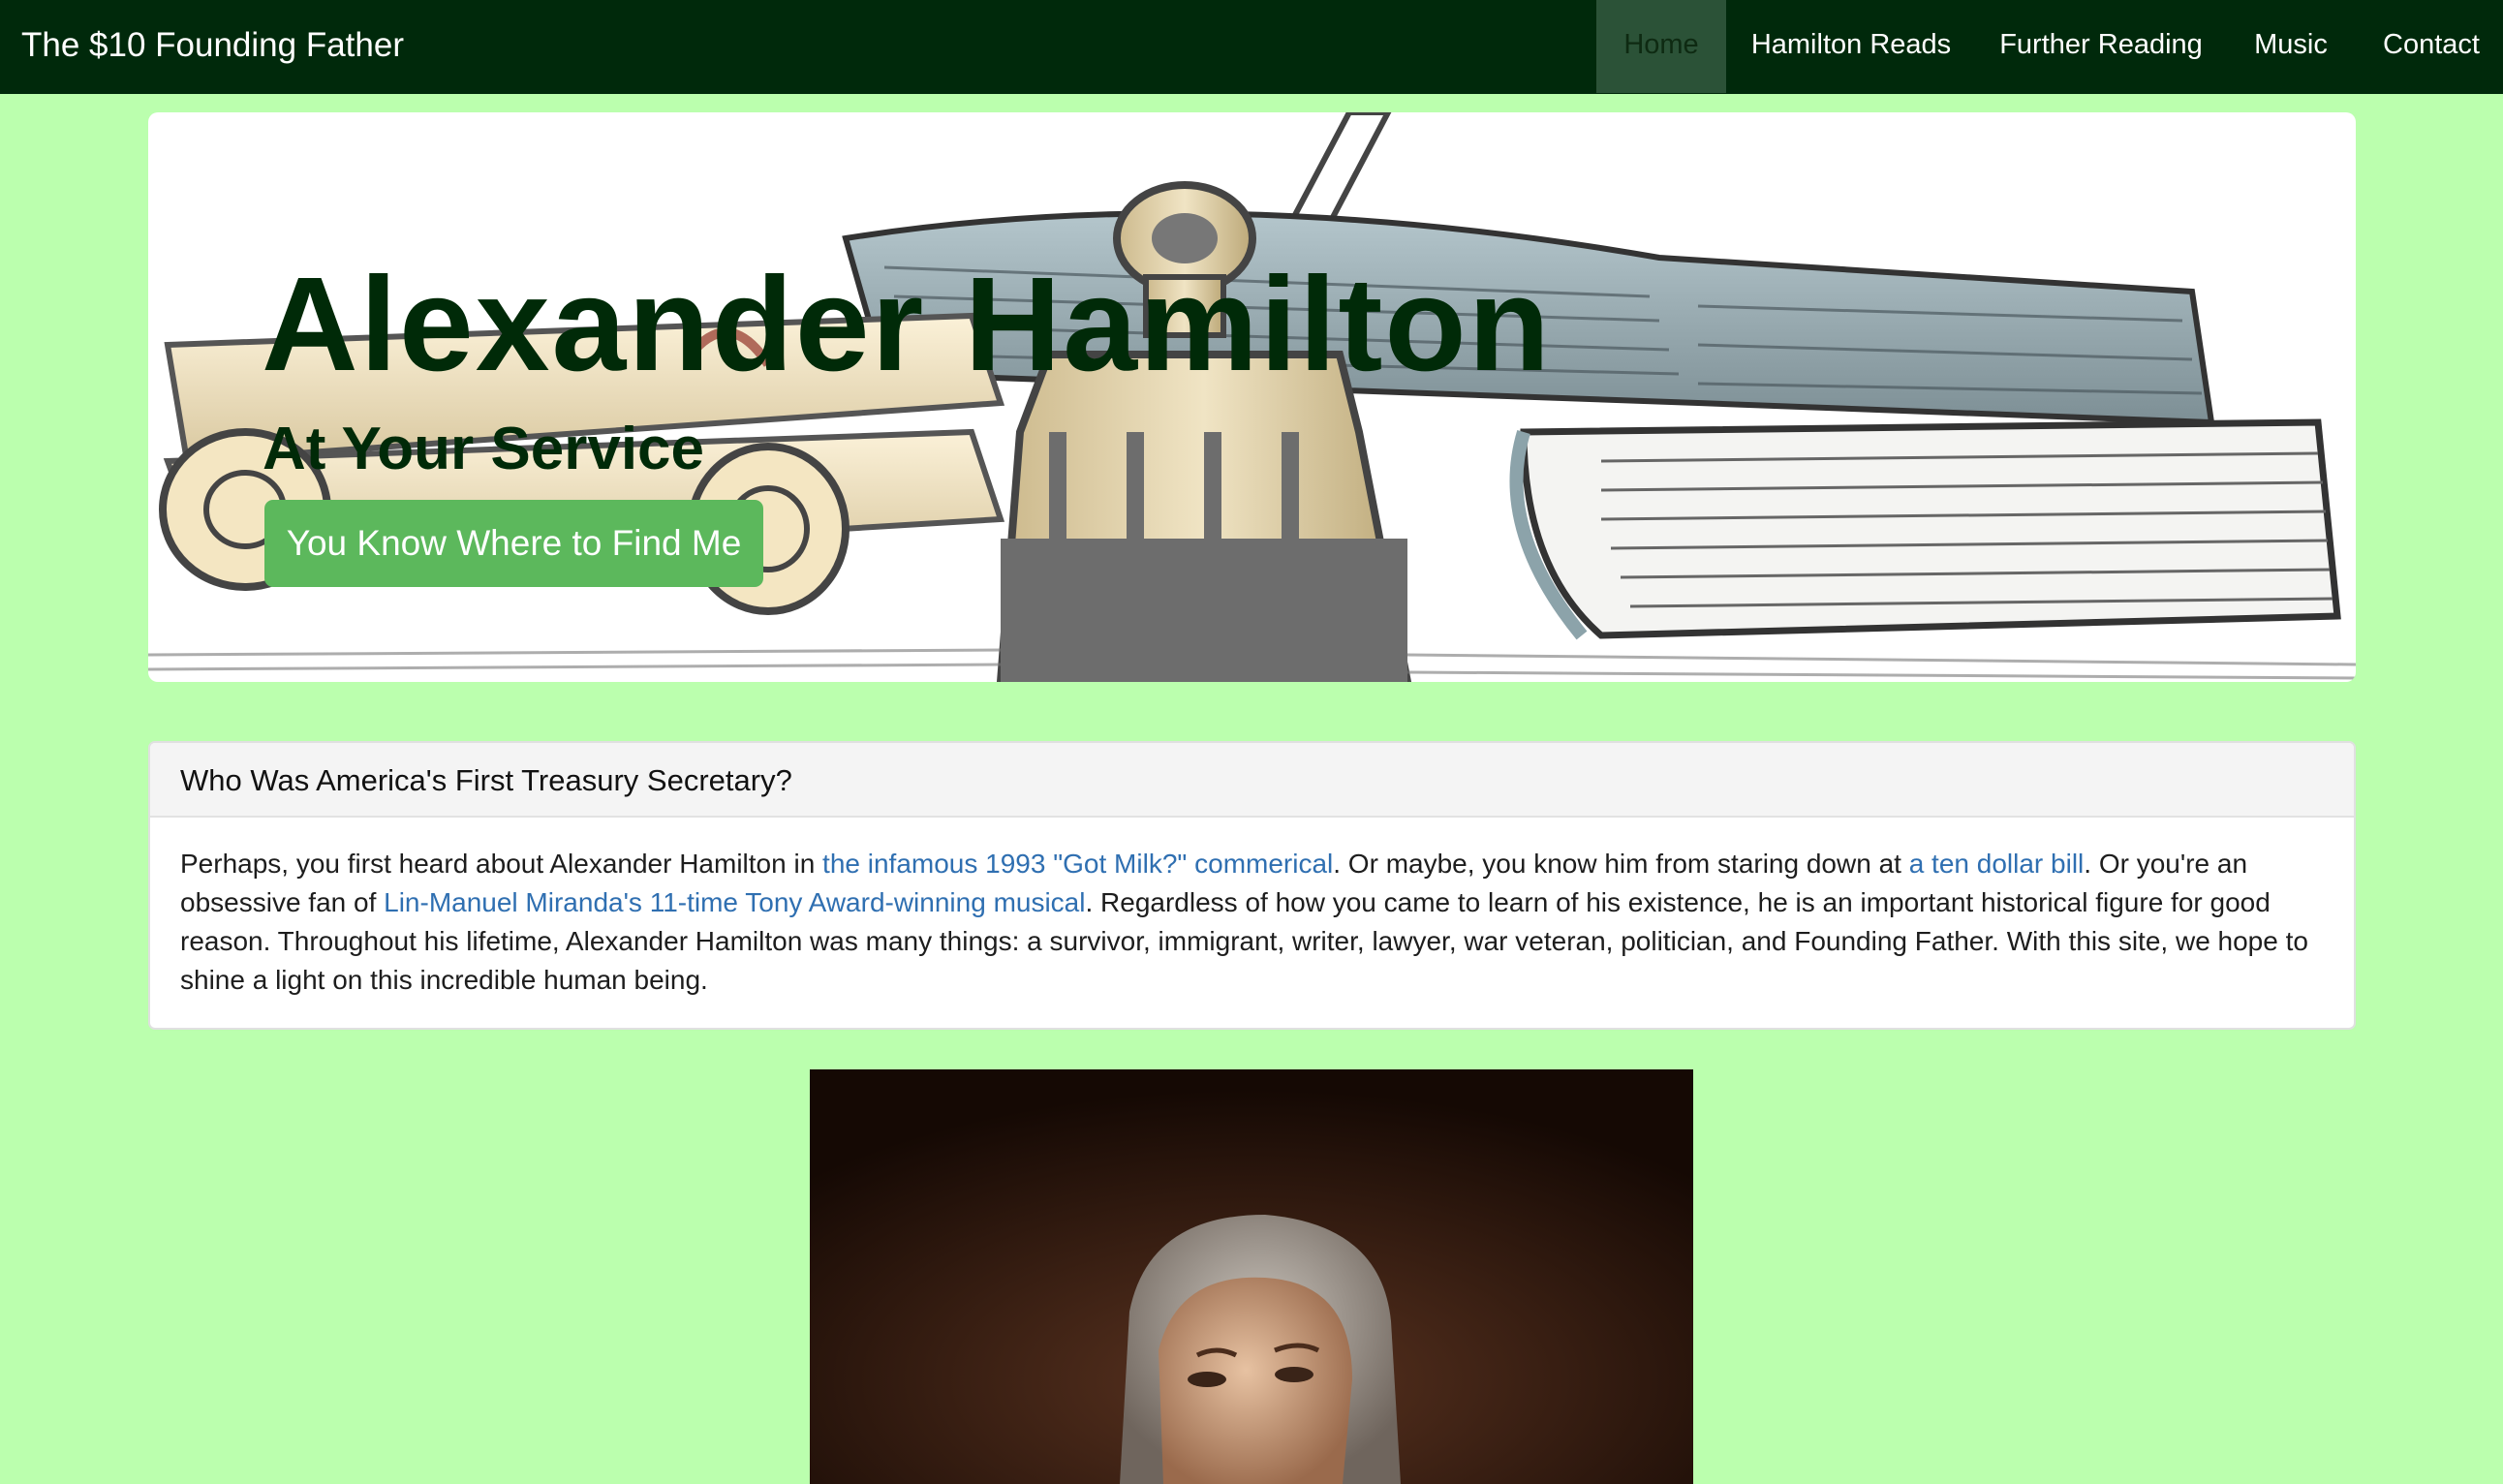 The image size is (2503, 1484). Describe the element at coordinates (1997, 864) in the screenshot. I see `ten-dollar-bill-link: a ten dollar bill` at that location.